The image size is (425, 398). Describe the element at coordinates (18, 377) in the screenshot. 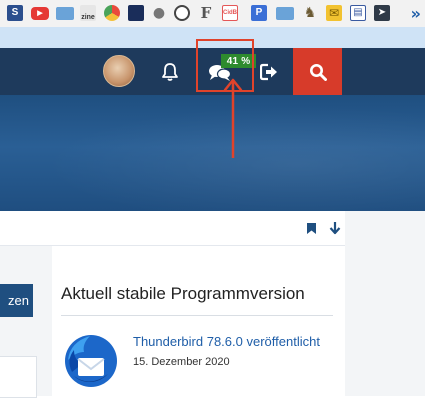

I see `left-input-field` at that location.